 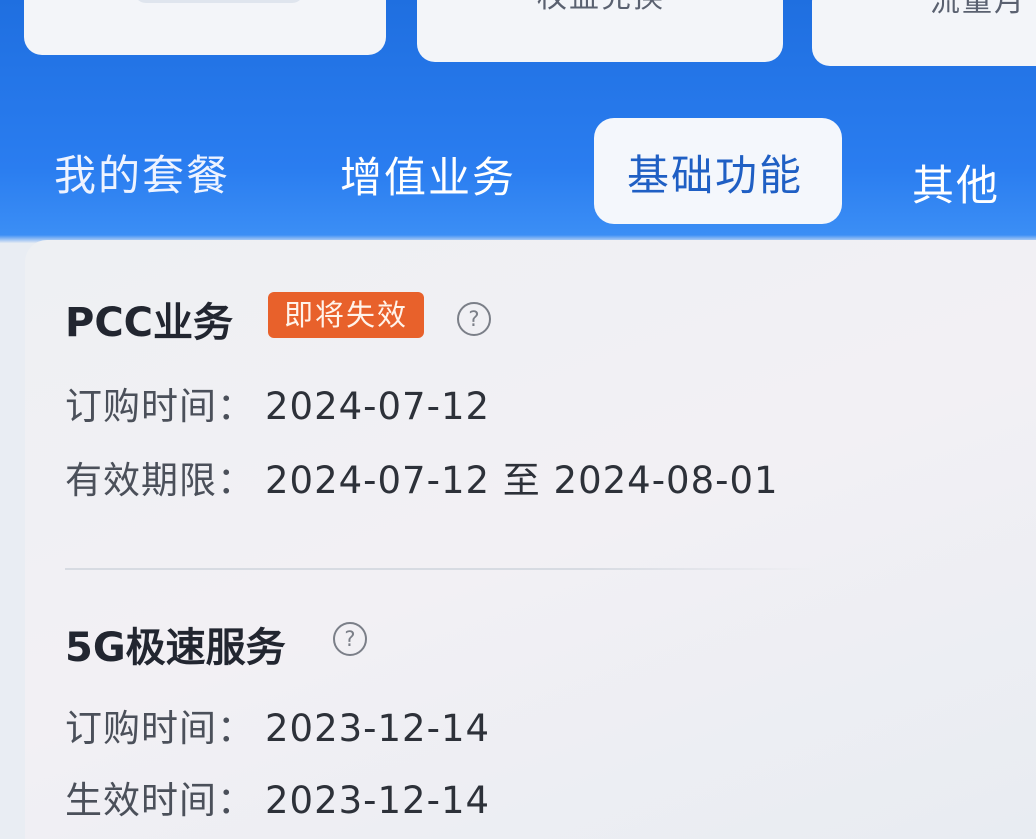 I want to click on tab-my-plan: 我的套餐, so click(x=142, y=172).